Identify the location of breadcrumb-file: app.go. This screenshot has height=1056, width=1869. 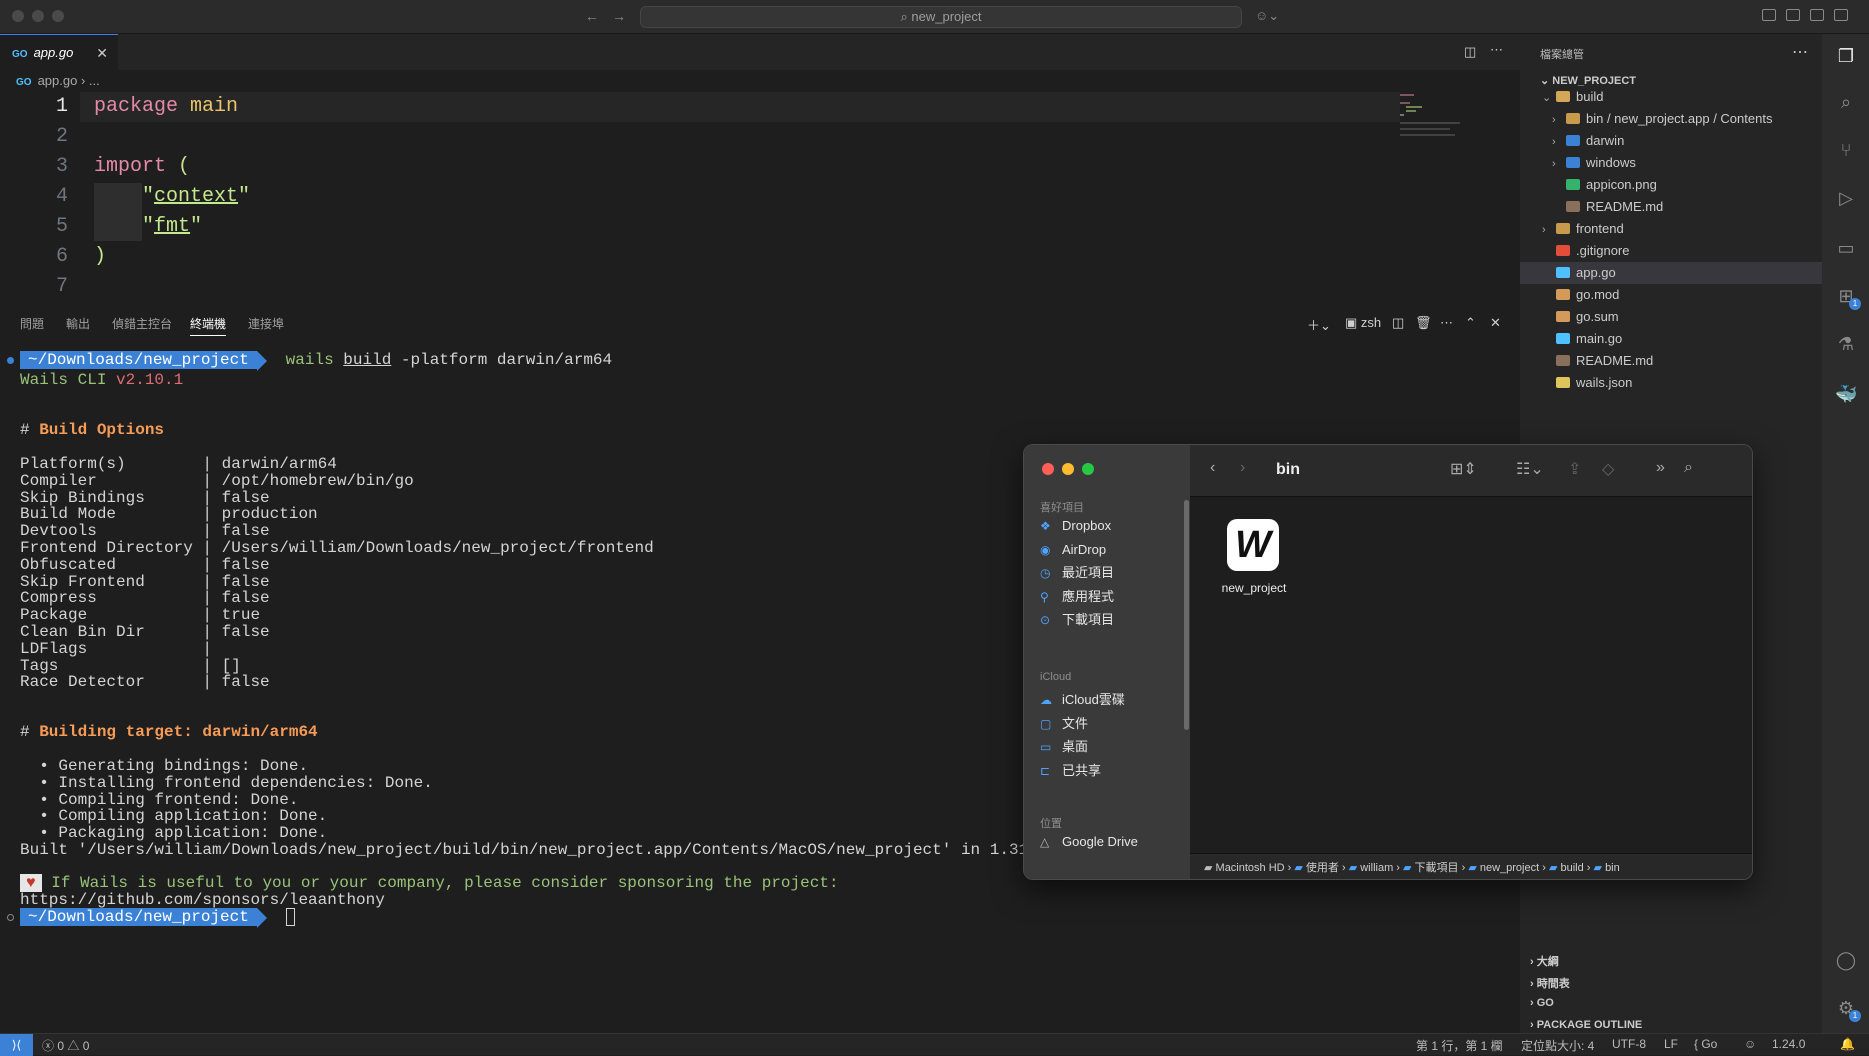
(58, 80).